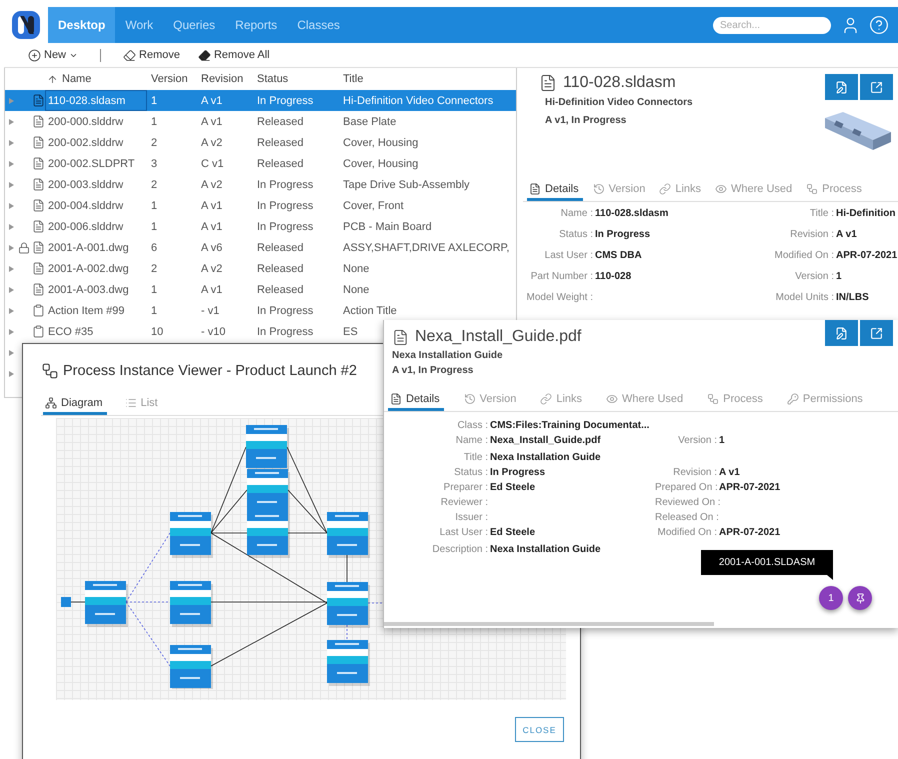  I want to click on toolbar-button: New, so click(53, 55).